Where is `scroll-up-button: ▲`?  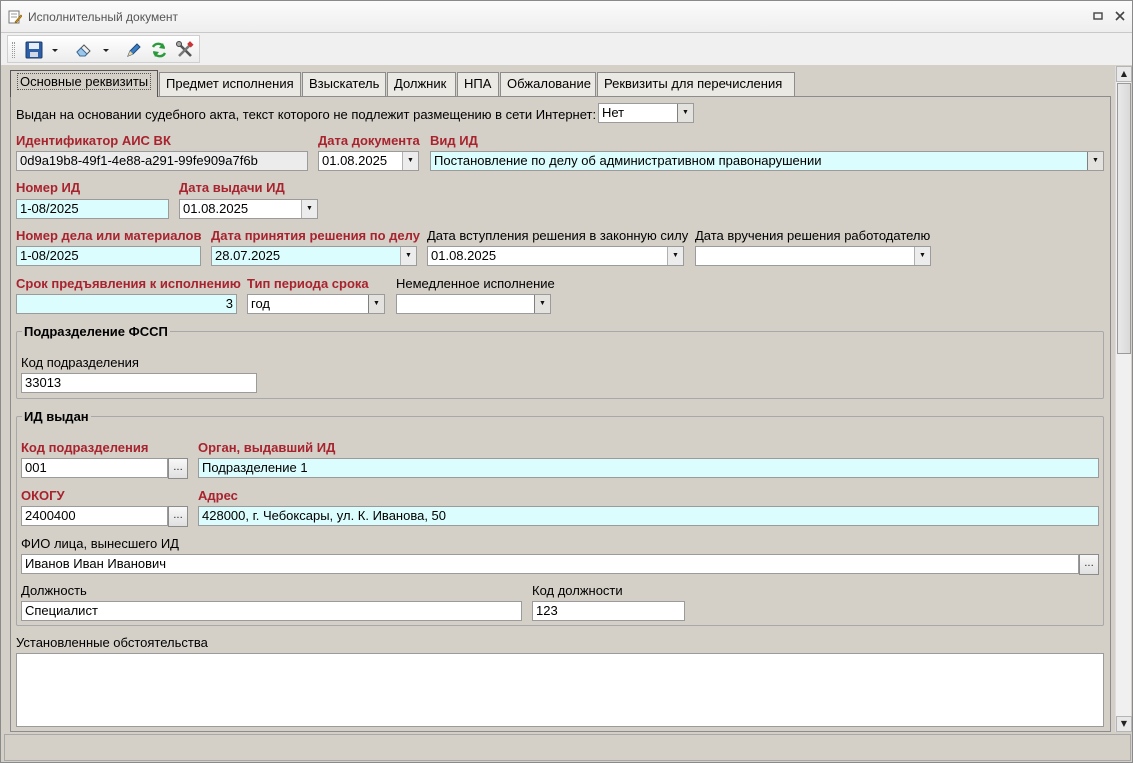
scroll-up-button: ▲ is located at coordinates (1124, 74).